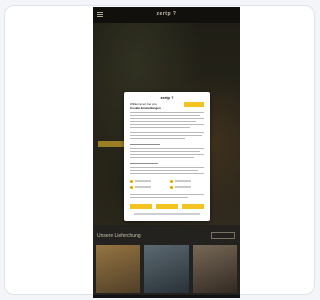 Image resolution: width=320 pixels, height=300 pixels. I want to click on dialog-footer-links, so click(167, 214).